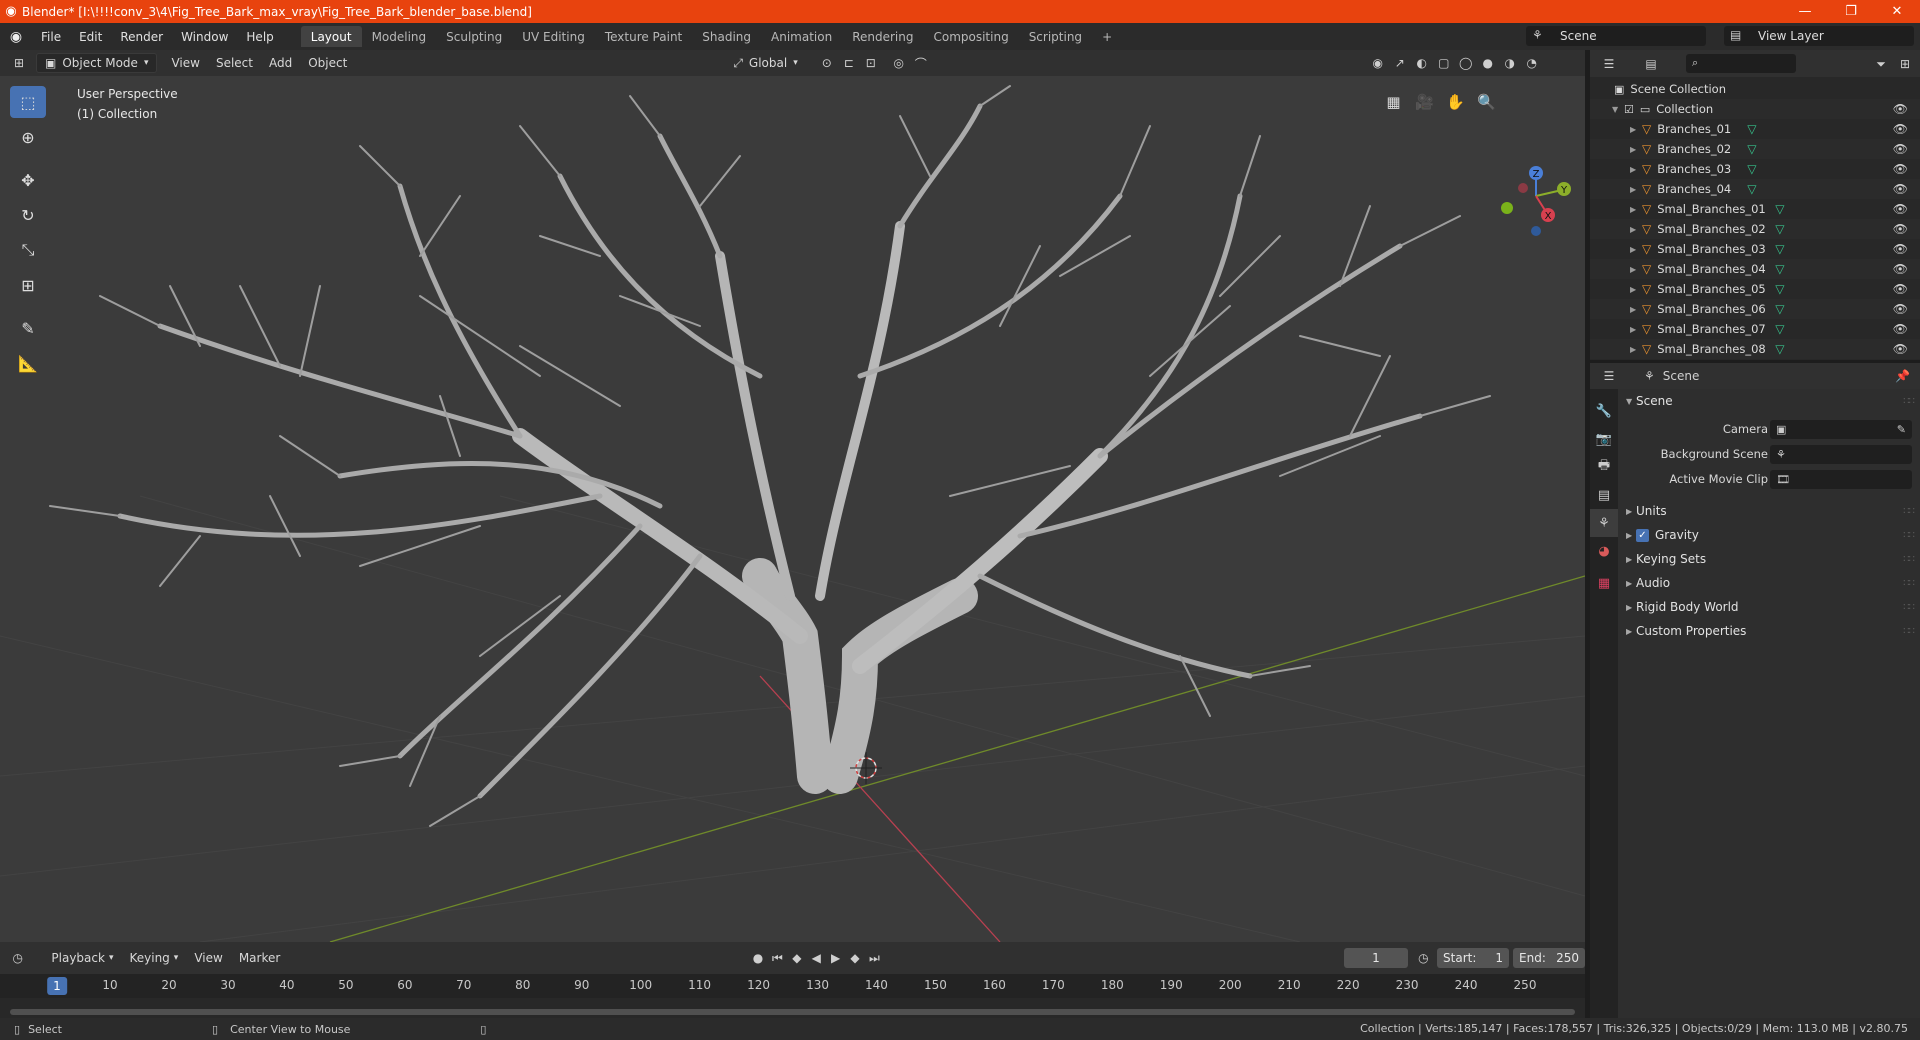 This screenshot has width=1920, height=1040. Describe the element at coordinates (835, 958) in the screenshot. I see `play-icon: ▶` at that location.